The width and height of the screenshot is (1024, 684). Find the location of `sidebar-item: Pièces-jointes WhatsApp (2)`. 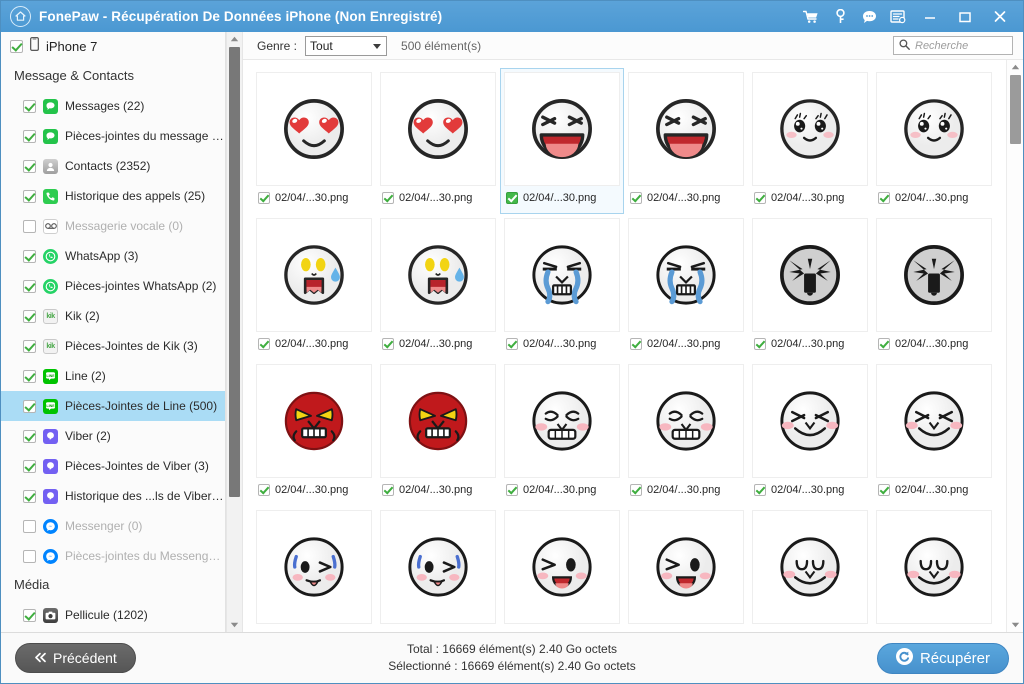

sidebar-item: Pièces-jointes WhatsApp (2) is located at coordinates (113, 286).